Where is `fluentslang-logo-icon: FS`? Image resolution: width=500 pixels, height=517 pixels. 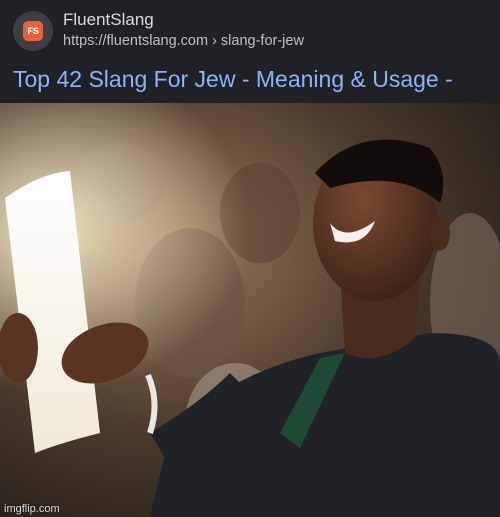 fluentslang-logo-icon: FS is located at coordinates (33, 31).